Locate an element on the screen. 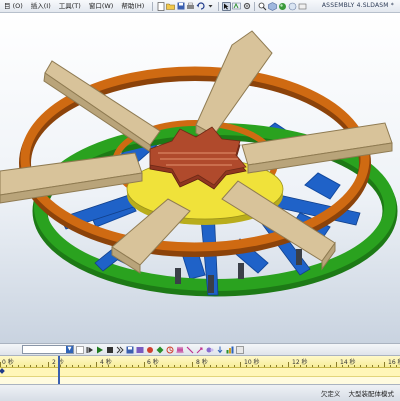  display-style-icon is located at coordinates (282, 6).